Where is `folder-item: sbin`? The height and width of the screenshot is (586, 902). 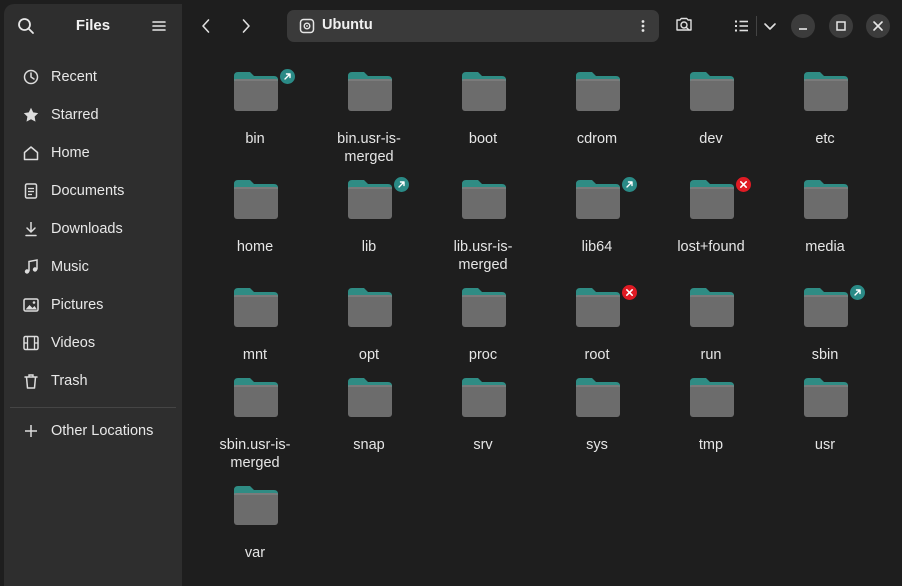
folder-item: sbin is located at coordinates (825, 335).